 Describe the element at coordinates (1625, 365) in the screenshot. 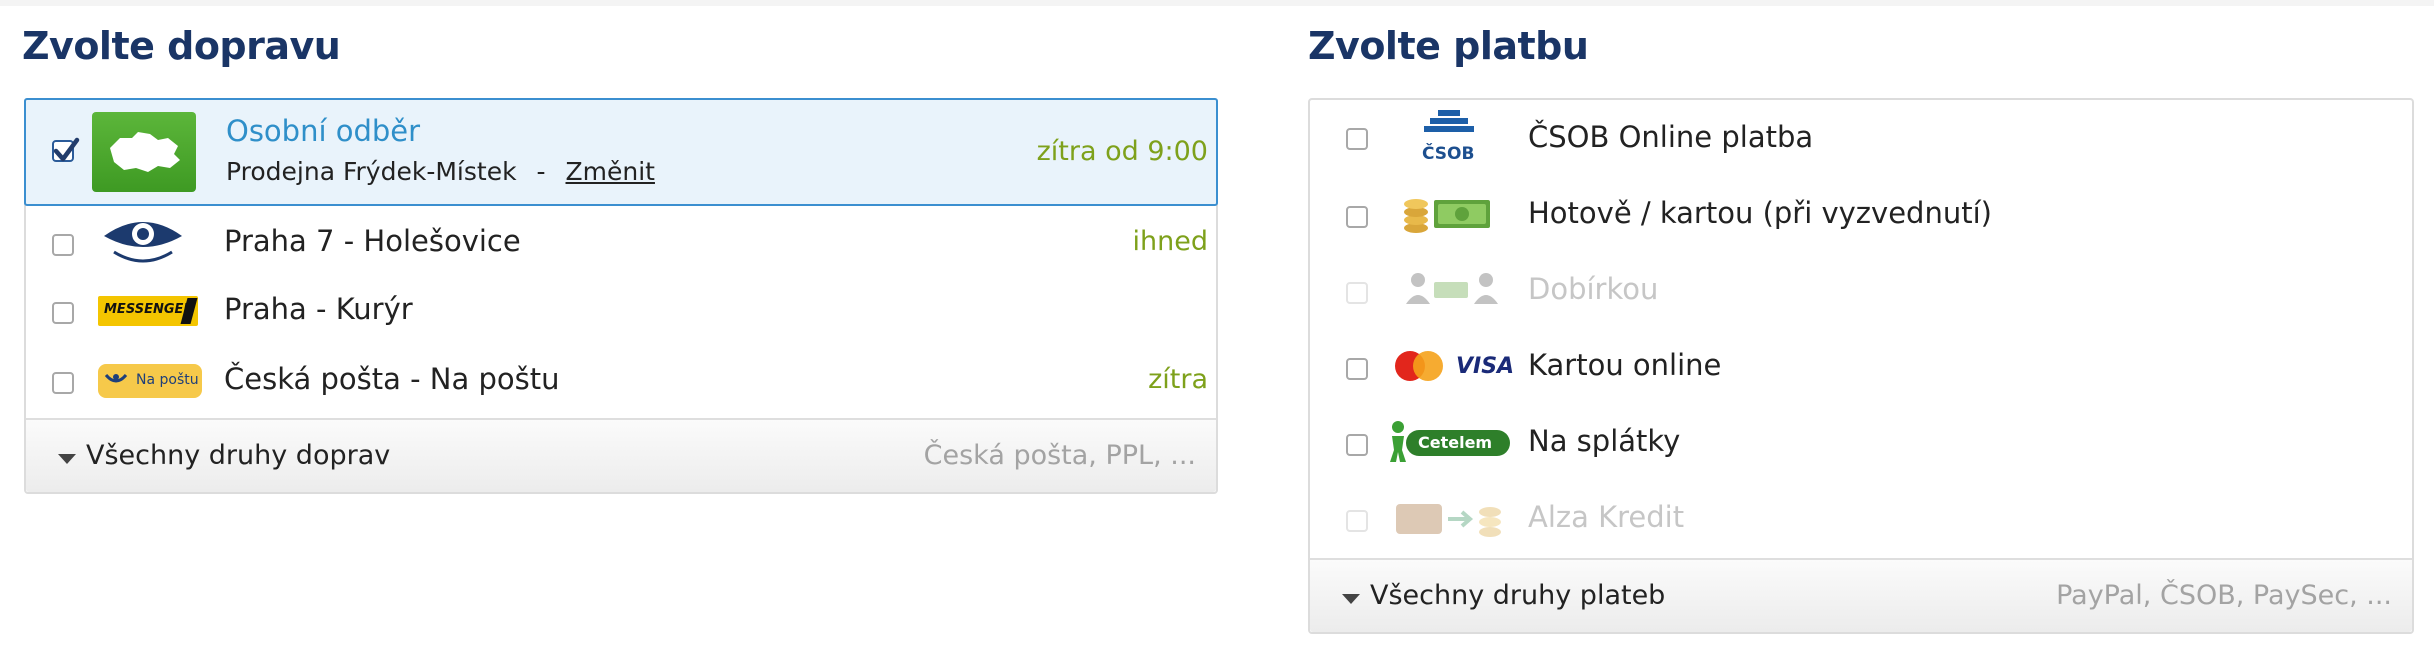

I see `payment-option-label: Kartou online` at that location.